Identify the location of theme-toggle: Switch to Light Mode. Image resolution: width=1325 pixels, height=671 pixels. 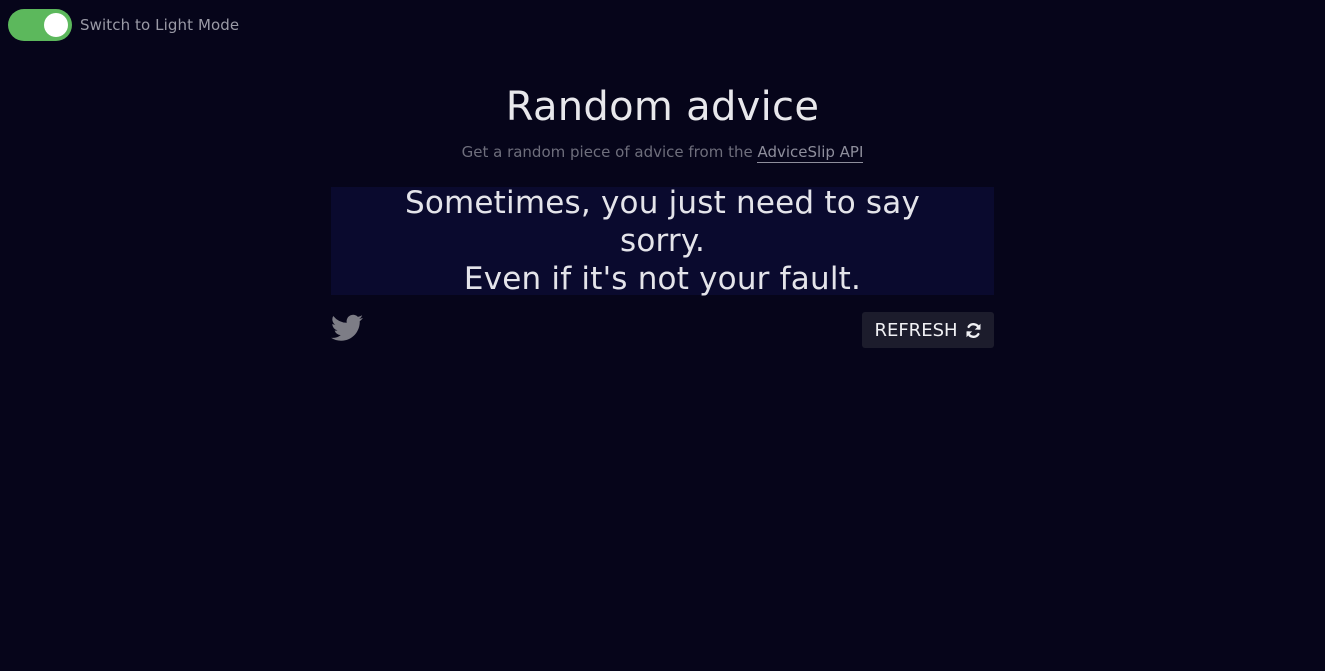
(123, 25).